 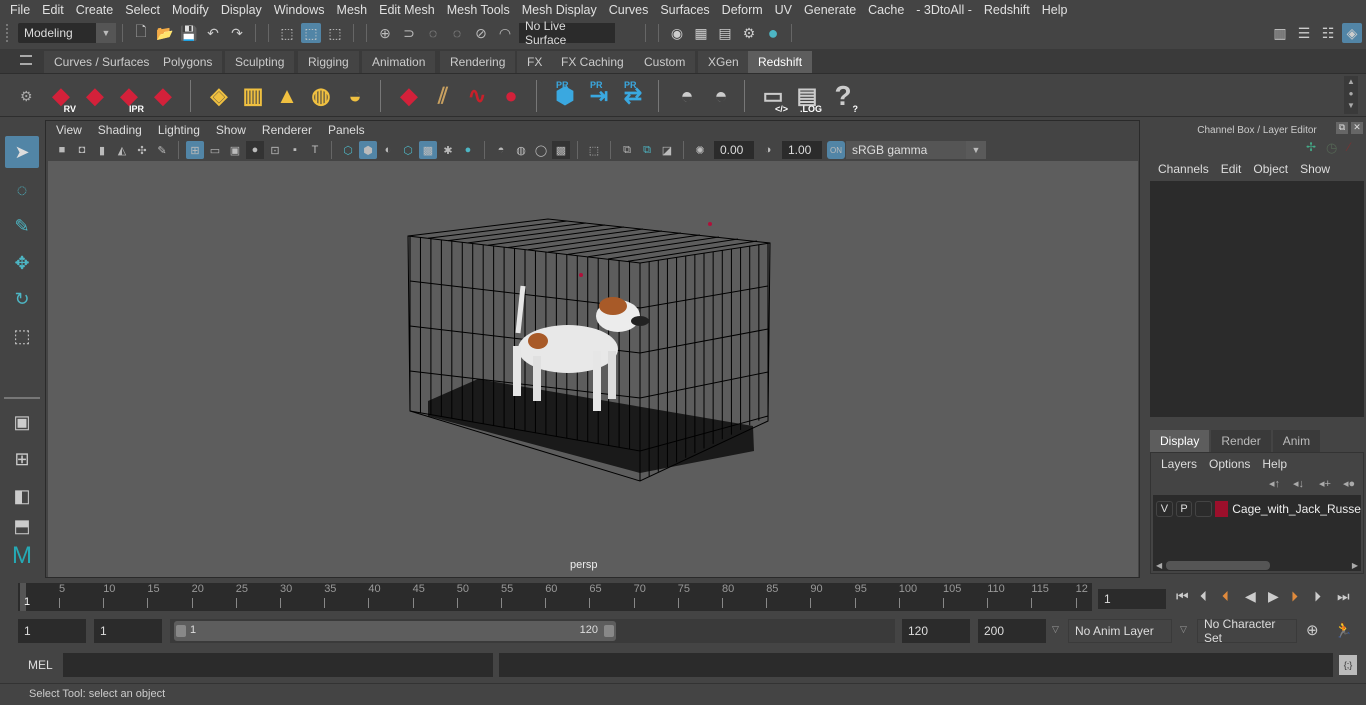 I want to click on end-time-field: 200, so click(x=1012, y=631).